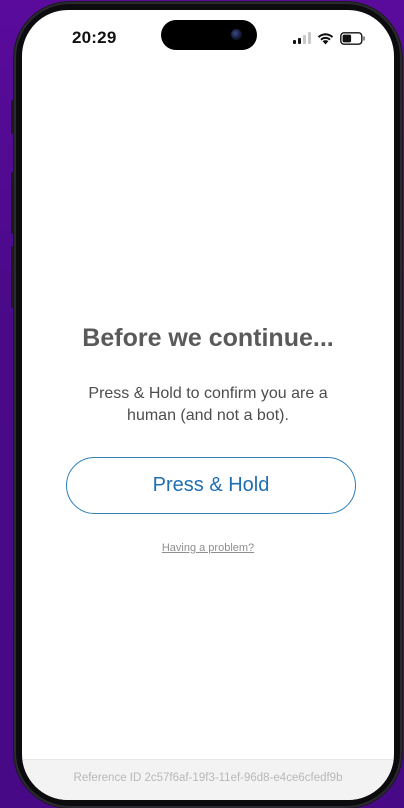  What do you see at coordinates (208, 548) in the screenshot?
I see `having-a-problem-link: Having a problem?` at bounding box center [208, 548].